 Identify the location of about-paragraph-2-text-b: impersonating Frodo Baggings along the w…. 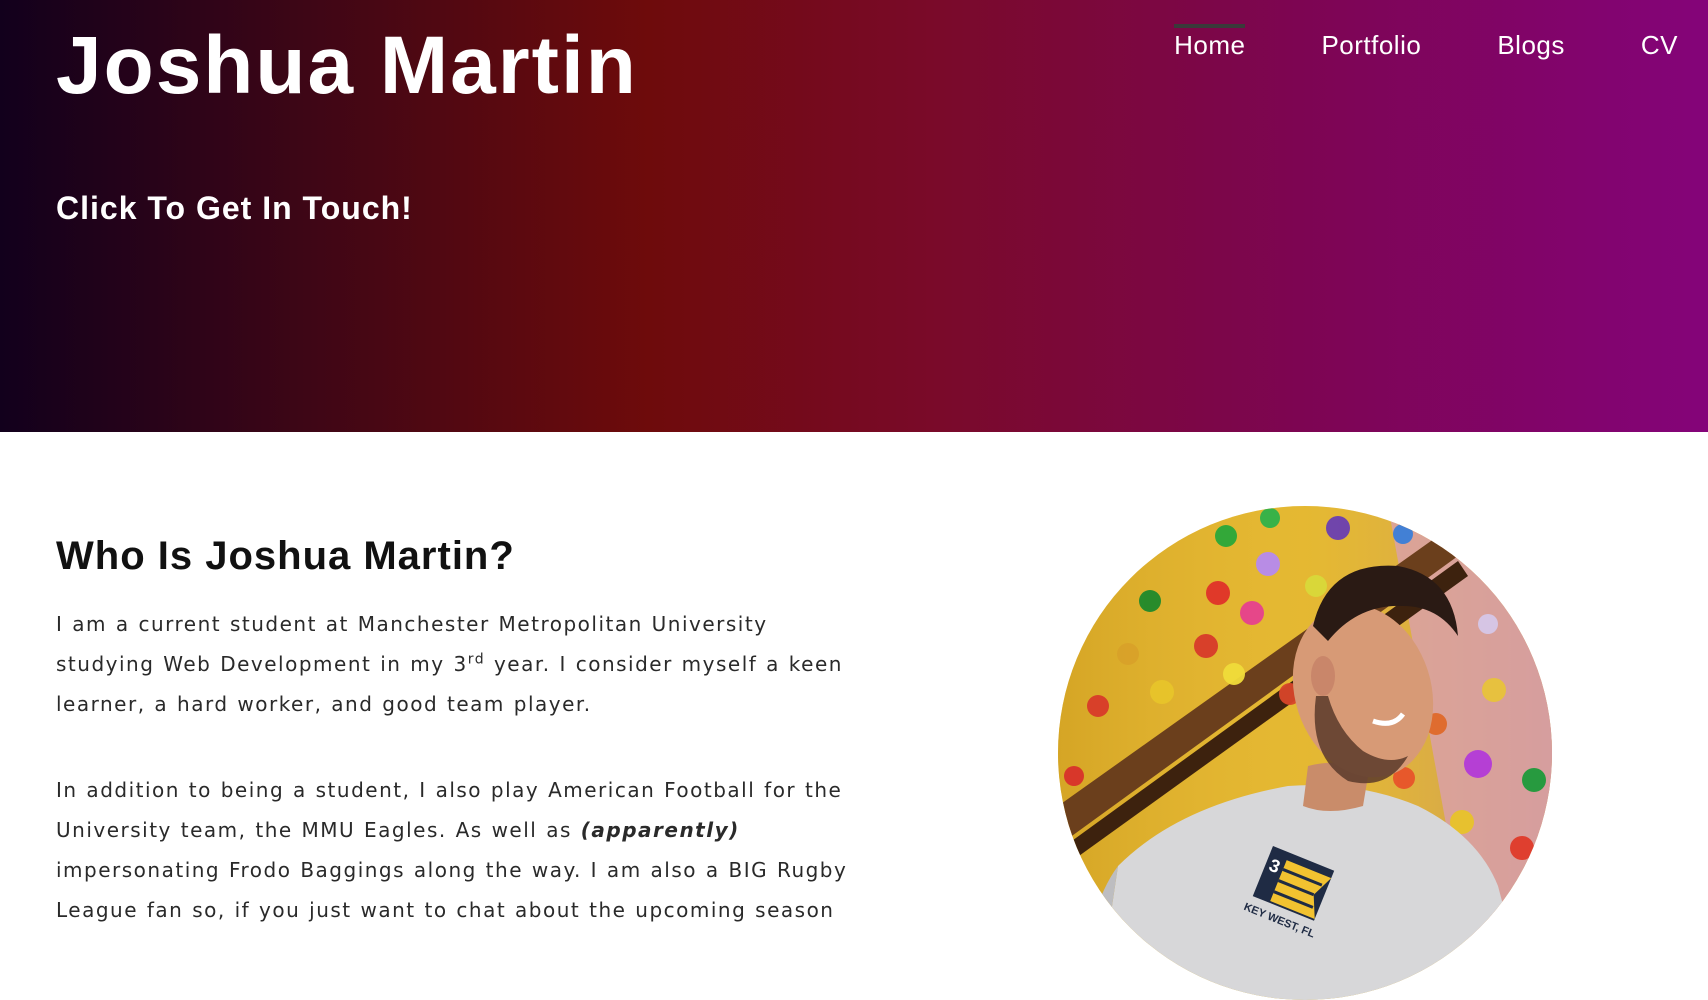
(452, 890).